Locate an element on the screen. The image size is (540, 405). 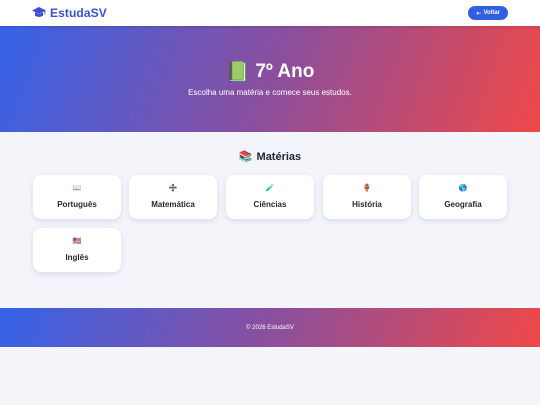
subject-card-label: Inglês is located at coordinates (77, 257).